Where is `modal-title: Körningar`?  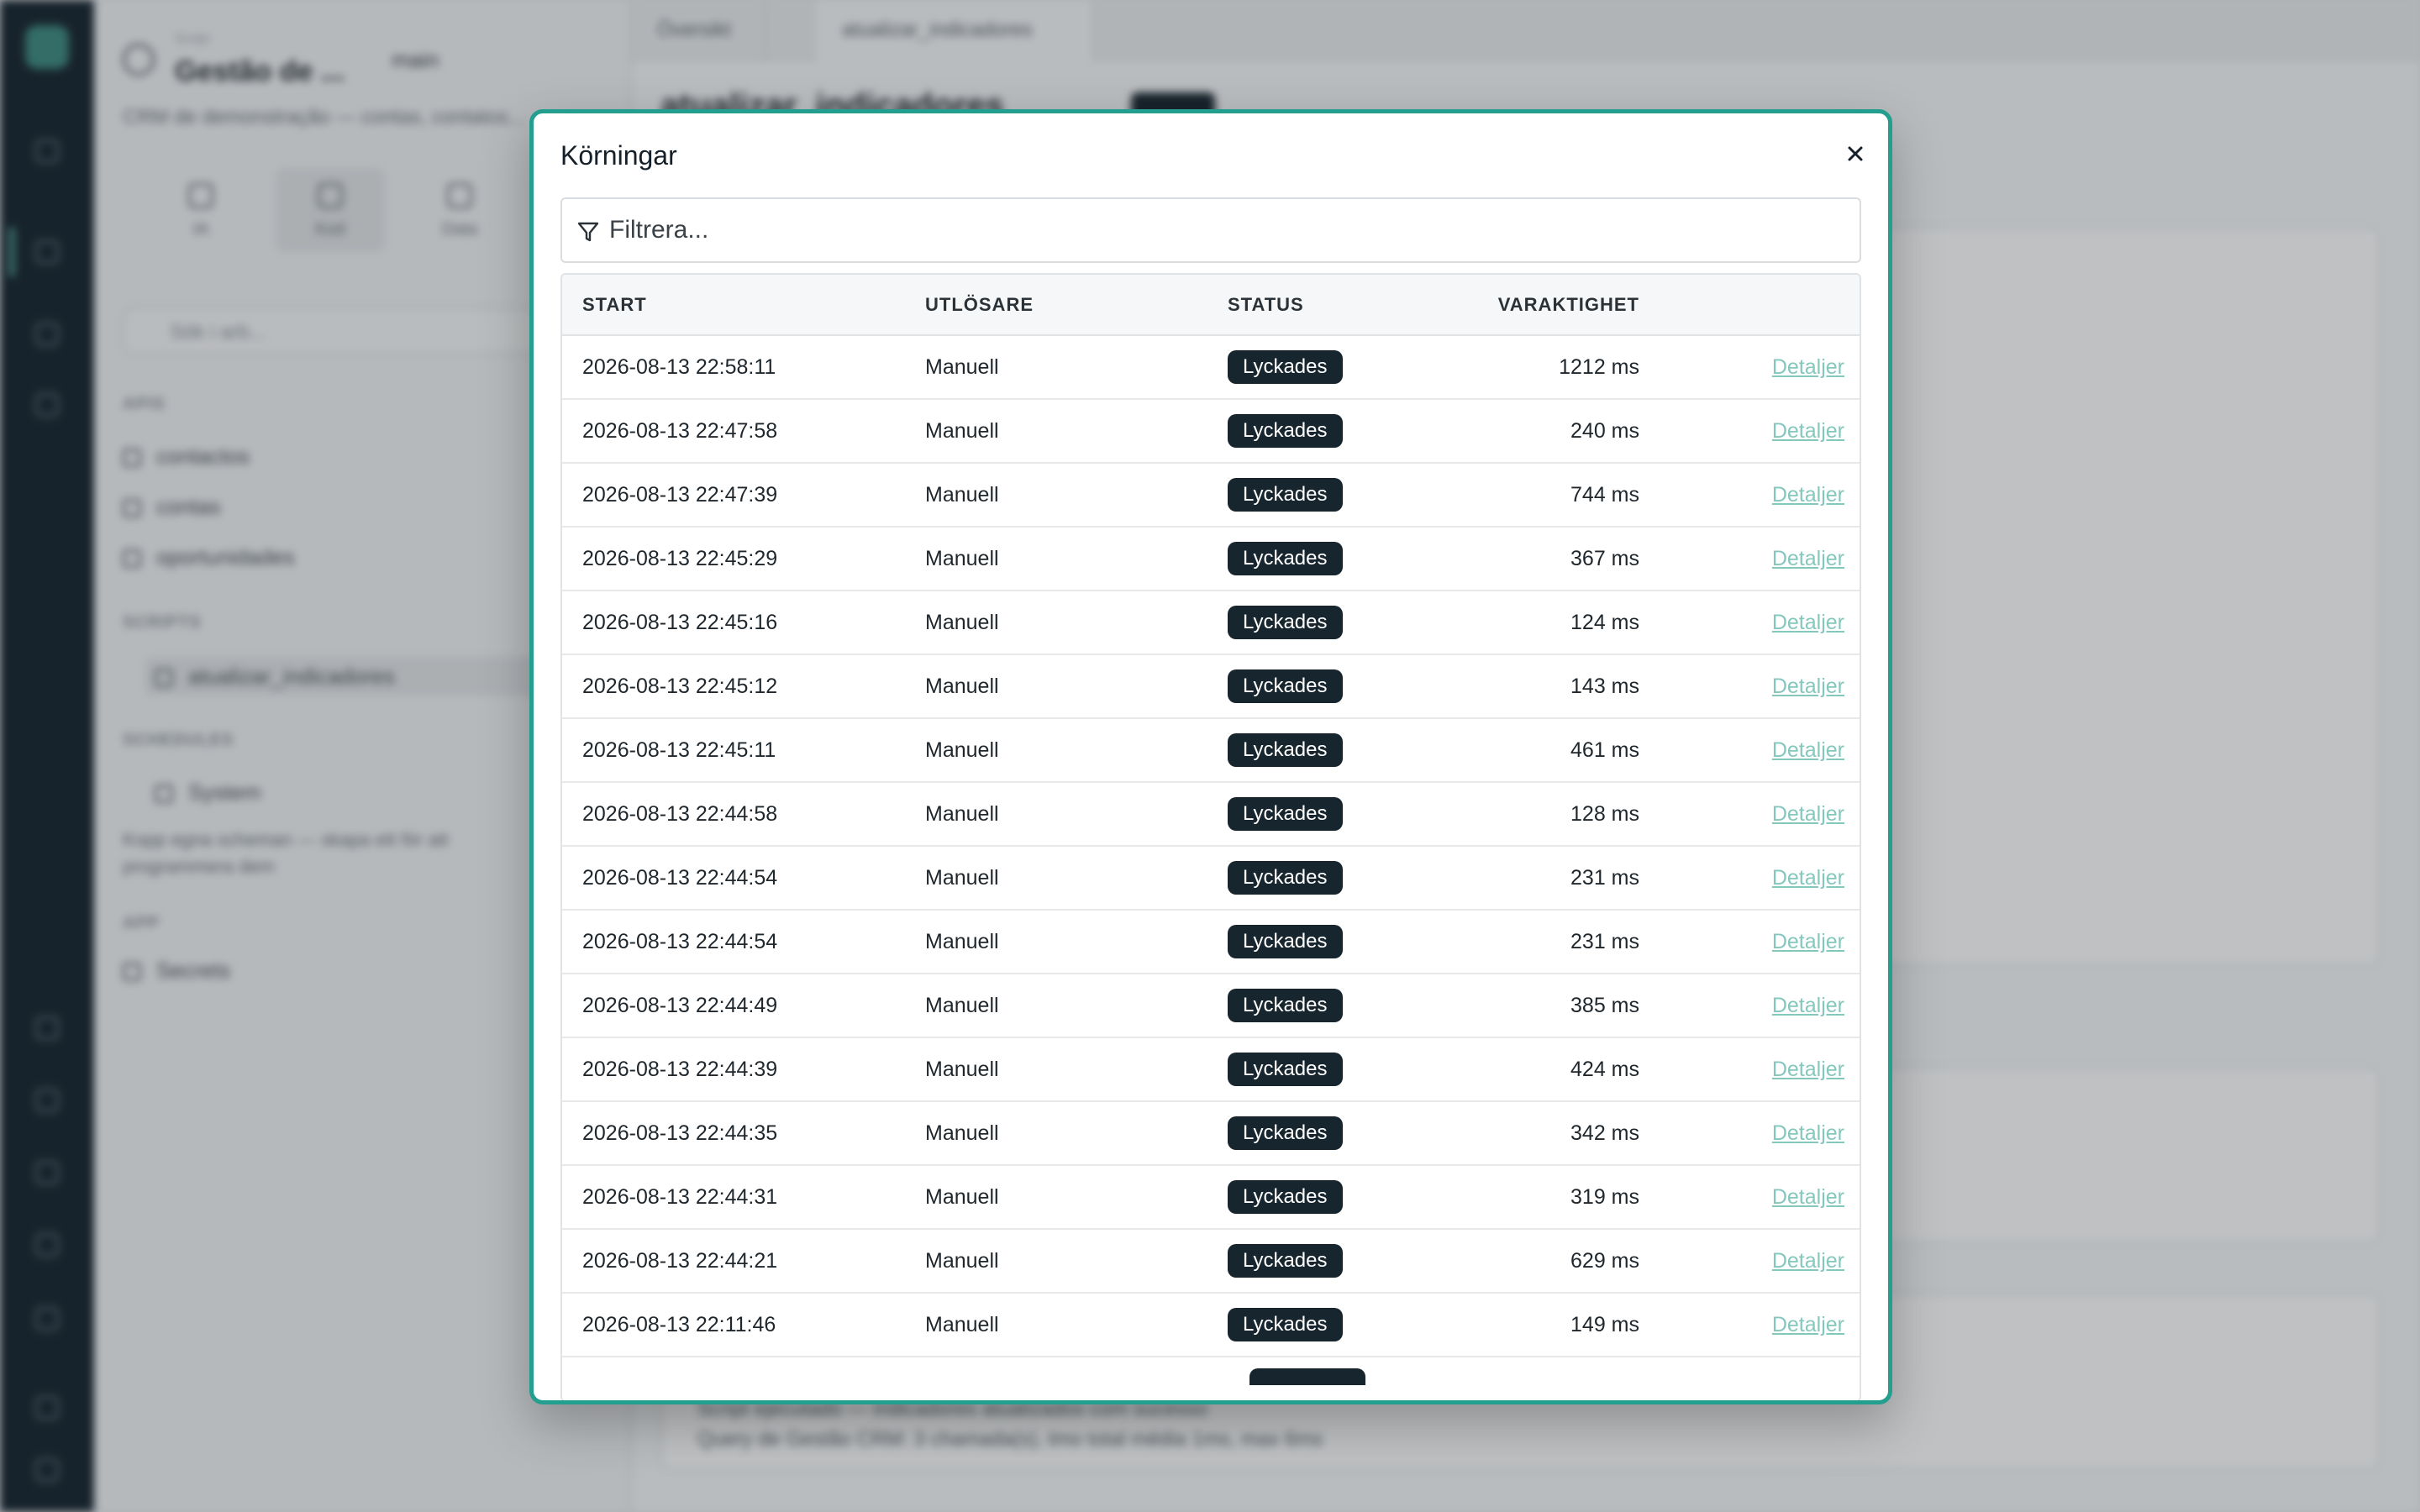 modal-title: Körningar is located at coordinates (618, 155).